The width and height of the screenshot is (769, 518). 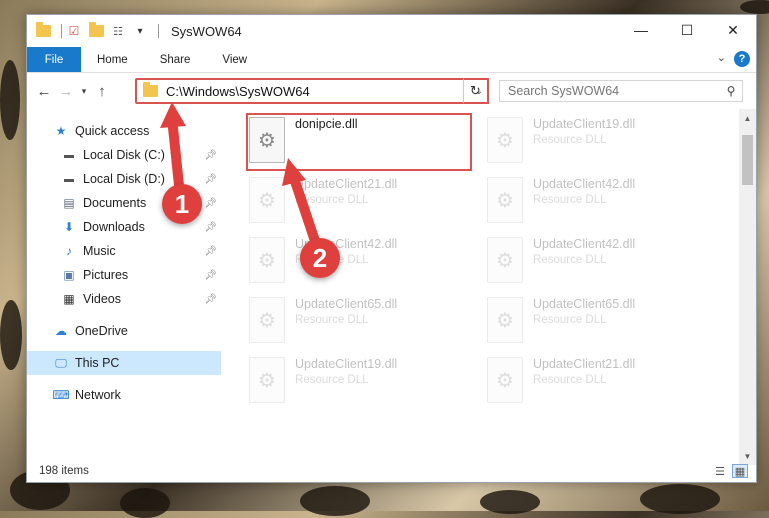 What do you see at coordinates (318, 91) in the screenshot?
I see `address-path: C:\Windows\SysWOW64` at bounding box center [318, 91].